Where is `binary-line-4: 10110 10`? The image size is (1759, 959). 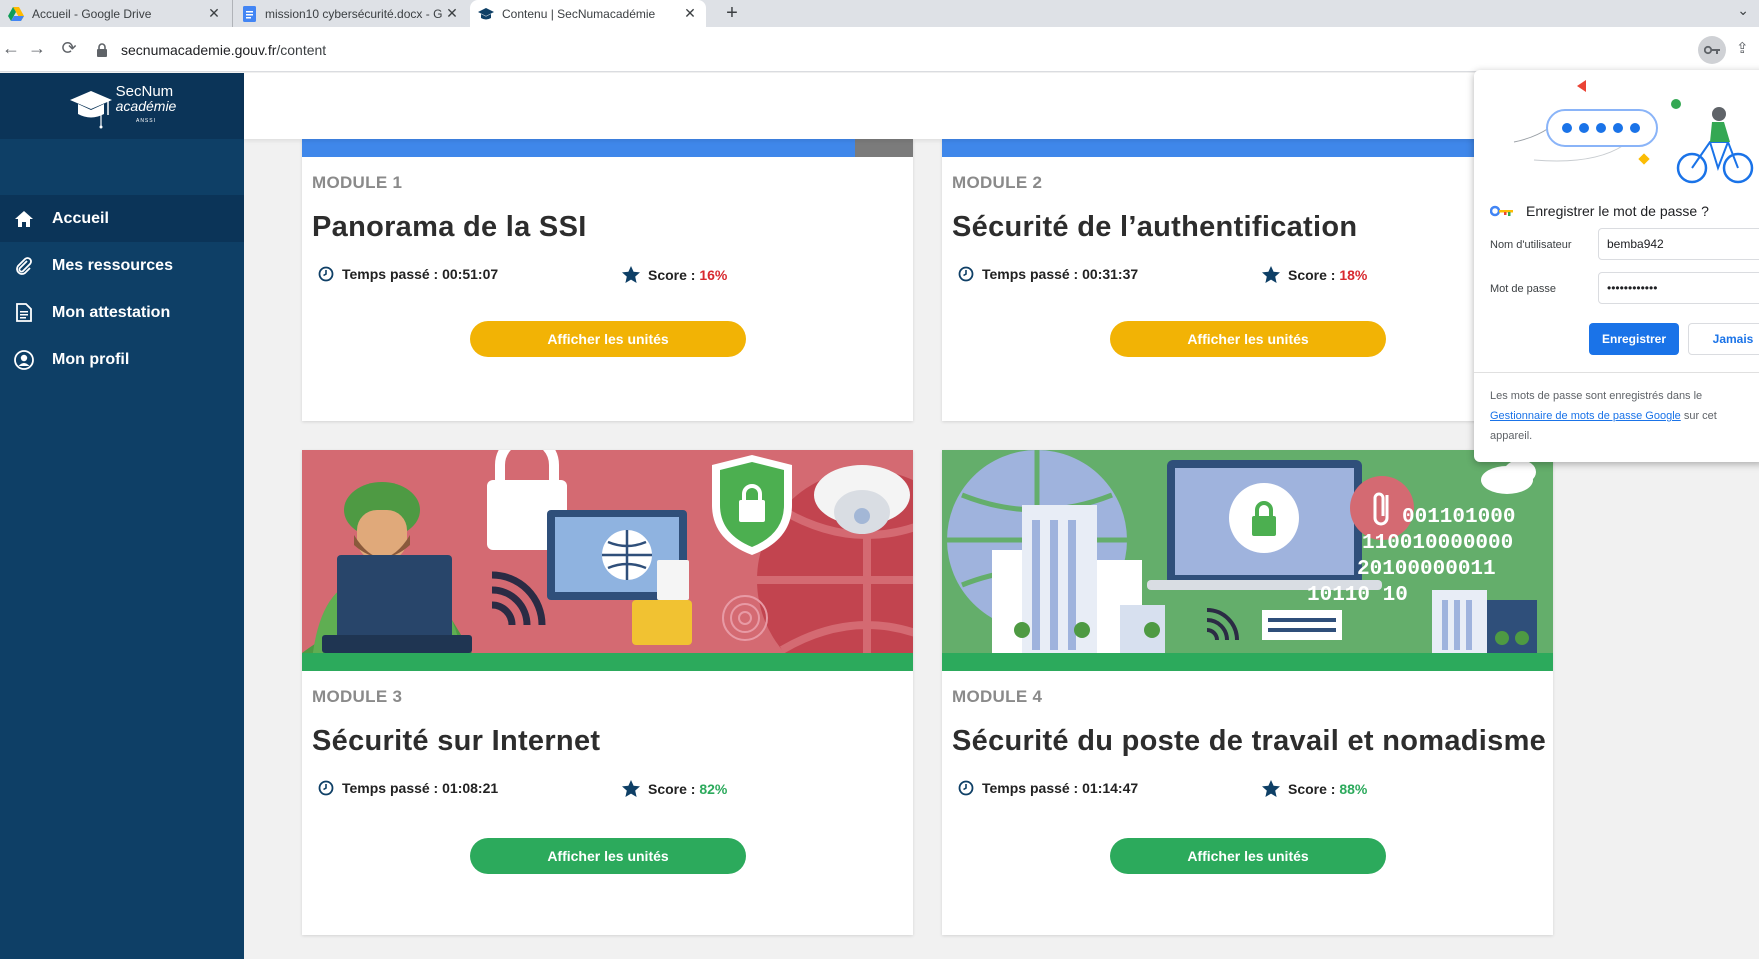 binary-line-4: 10110 10 is located at coordinates (1357, 595).